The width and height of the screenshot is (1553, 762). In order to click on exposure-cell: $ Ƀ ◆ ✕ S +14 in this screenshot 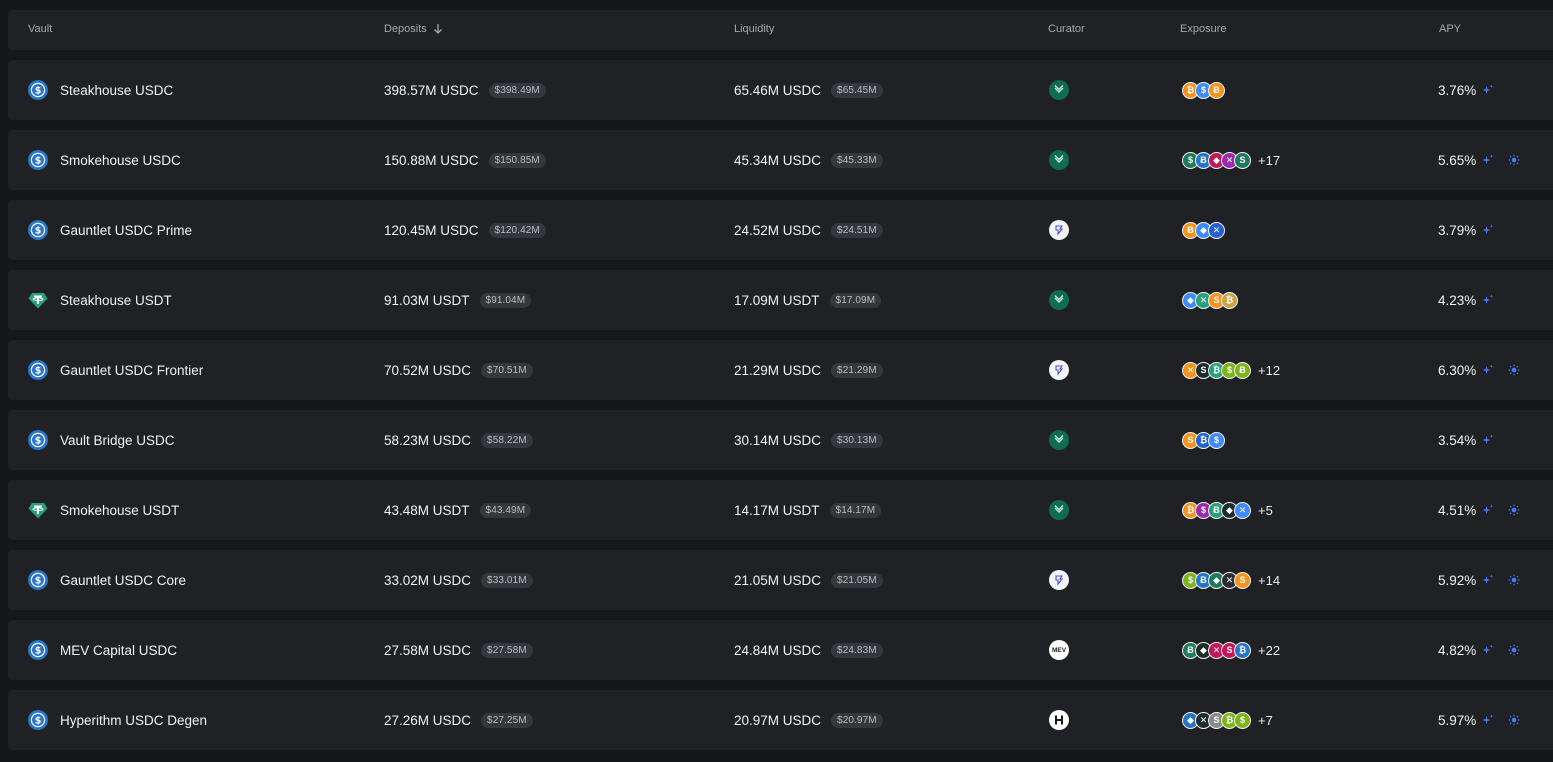, I will do `click(1231, 580)`.